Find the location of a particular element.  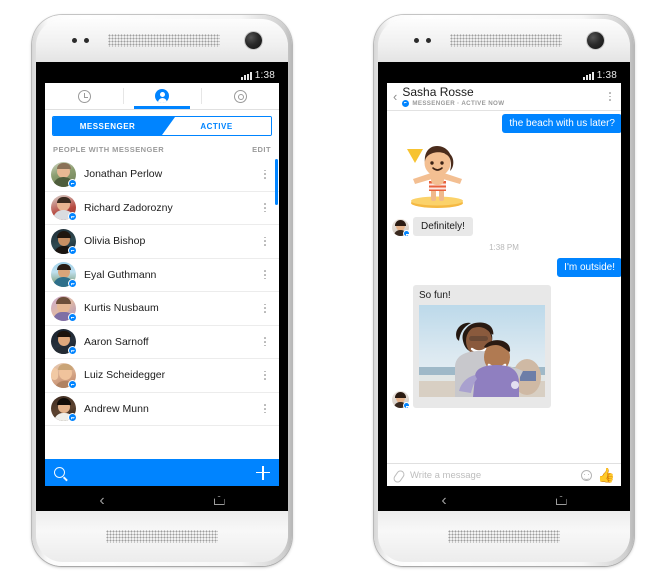

contact-name: Olivia Bishop is located at coordinates (115, 241).